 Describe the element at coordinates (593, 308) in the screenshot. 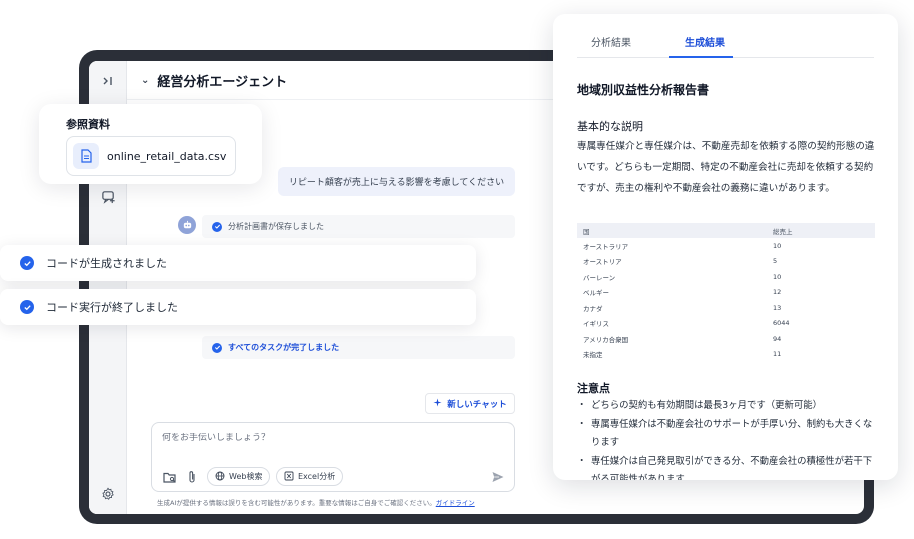

I see `table-cell: カナダ` at that location.